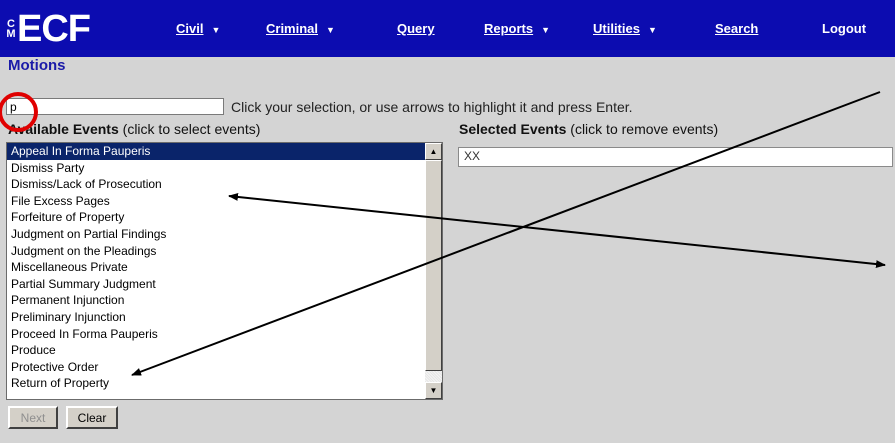  Describe the element at coordinates (11, 29) in the screenshot. I see `logo-cm-text: CM` at that location.